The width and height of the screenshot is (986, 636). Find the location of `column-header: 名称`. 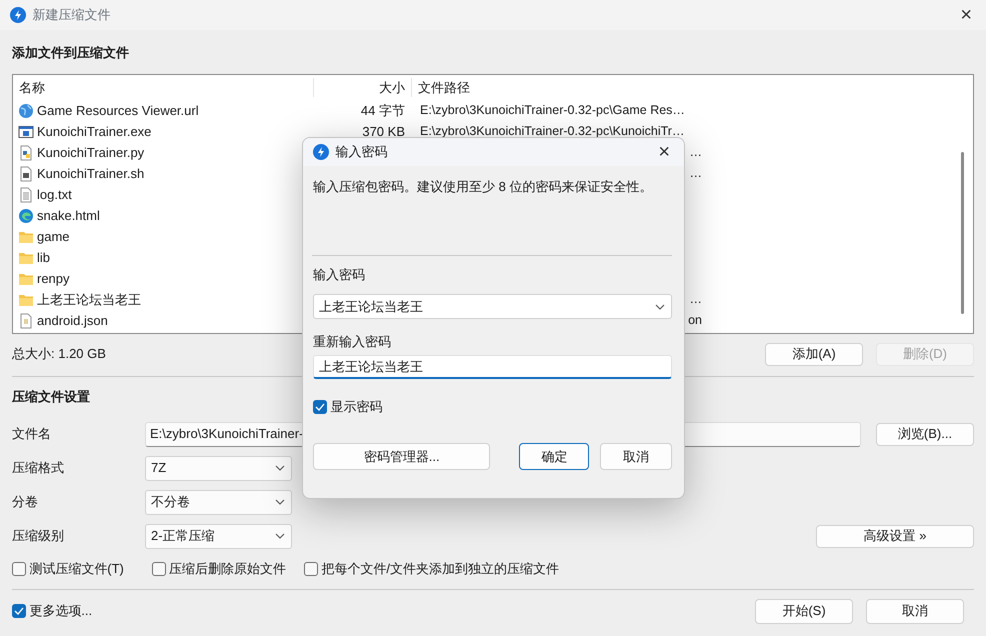

column-header: 名称 is located at coordinates (163, 88).